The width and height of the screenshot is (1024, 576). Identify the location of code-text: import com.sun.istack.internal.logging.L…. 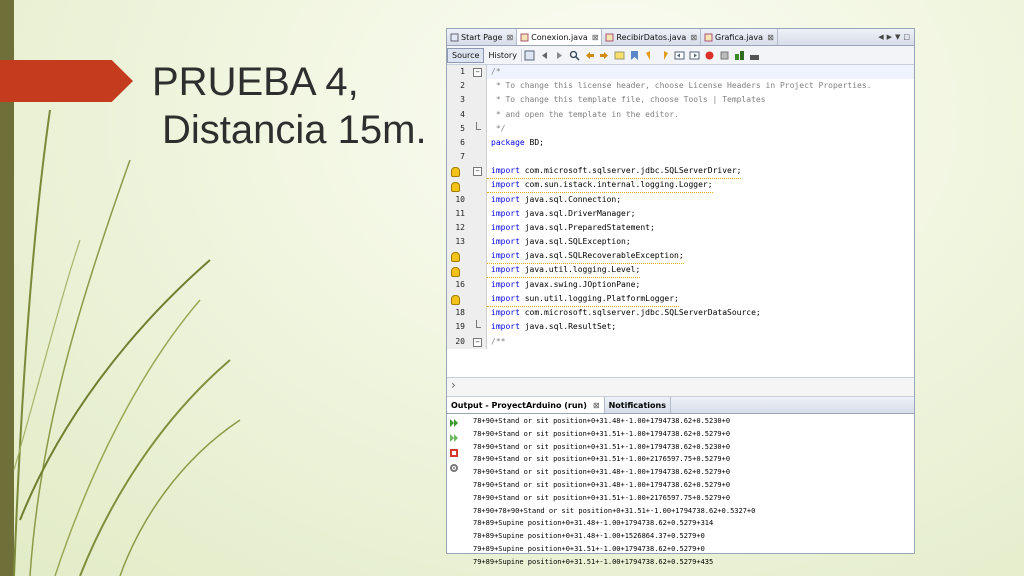
(600, 186).